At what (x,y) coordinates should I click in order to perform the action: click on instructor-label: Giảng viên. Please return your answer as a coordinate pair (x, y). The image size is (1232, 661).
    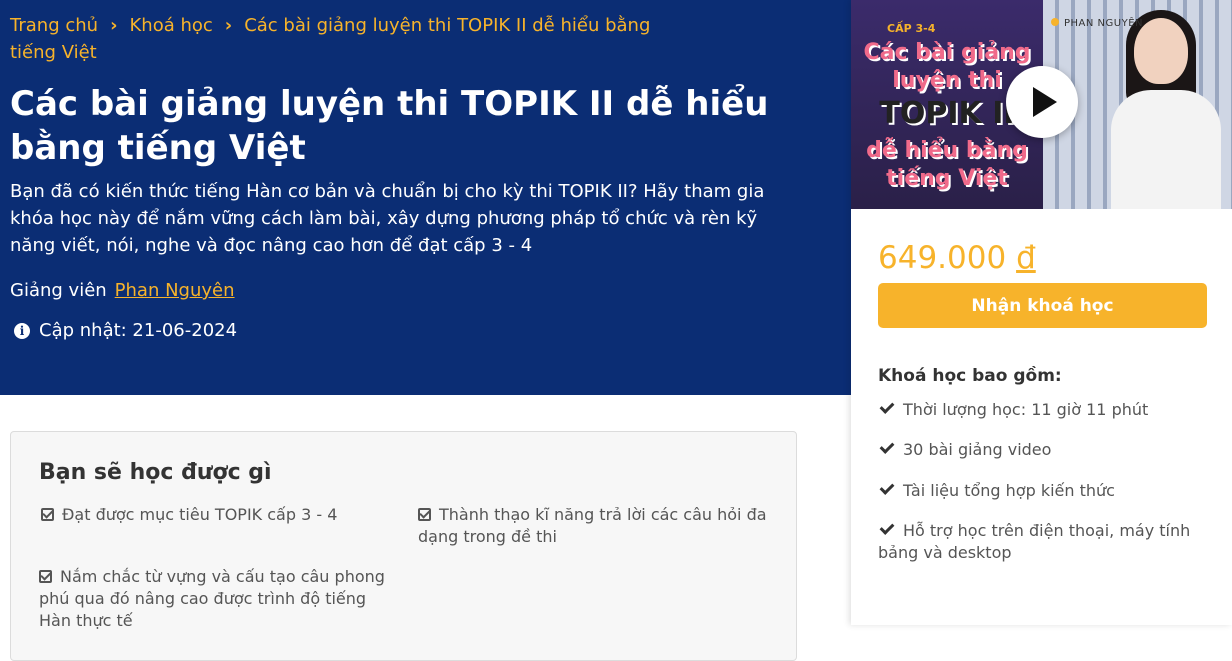
    Looking at the image, I should click on (58, 290).